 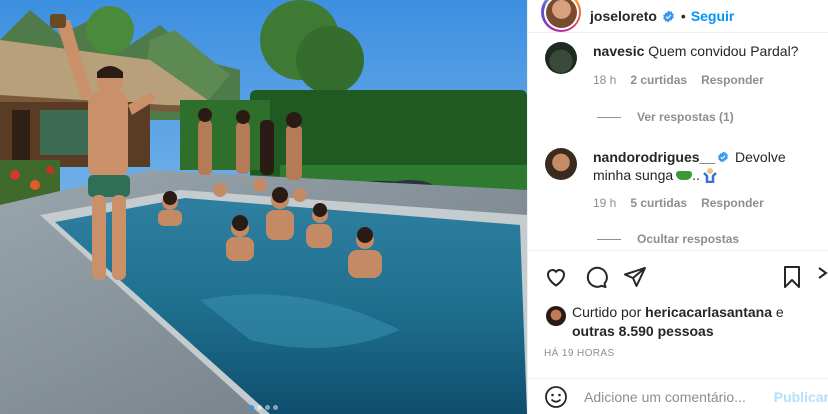 I want to click on comment-meta: 19 h 5 curtidas Responder, so click(x=708, y=203).